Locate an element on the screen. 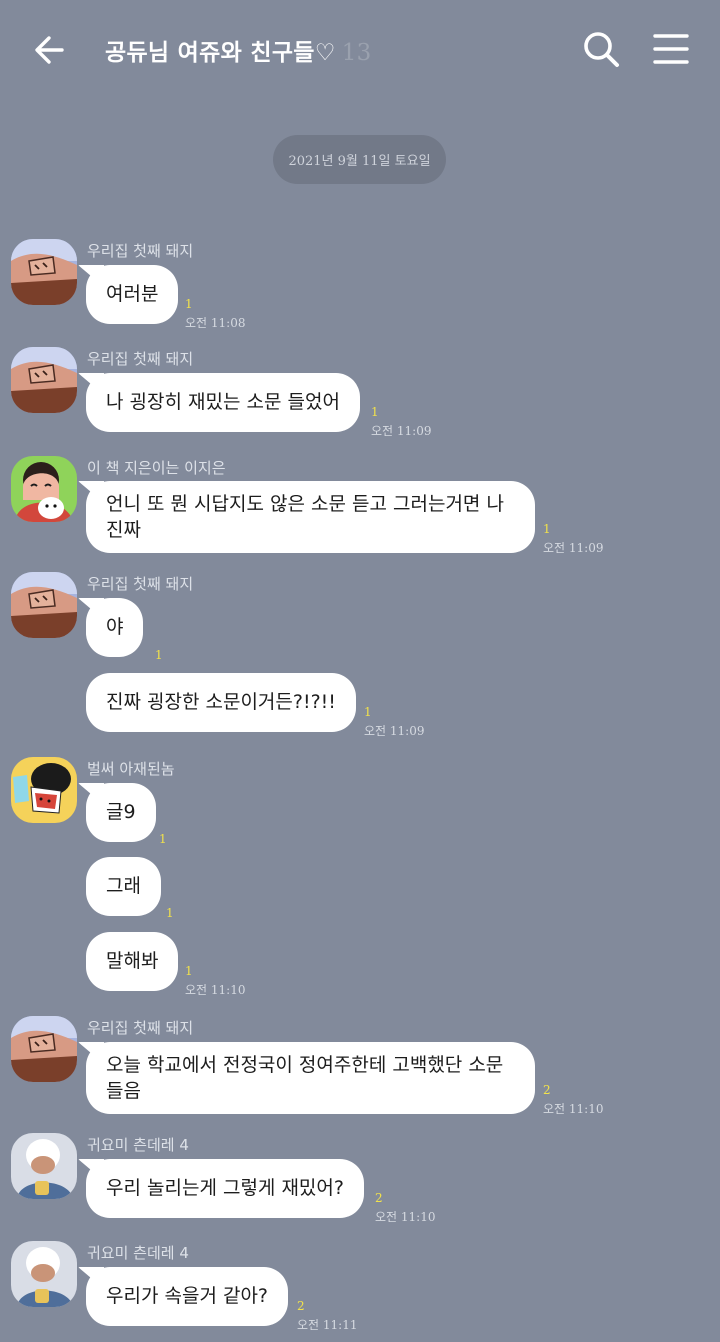  arrow-left-icon is located at coordinates (49, 50).